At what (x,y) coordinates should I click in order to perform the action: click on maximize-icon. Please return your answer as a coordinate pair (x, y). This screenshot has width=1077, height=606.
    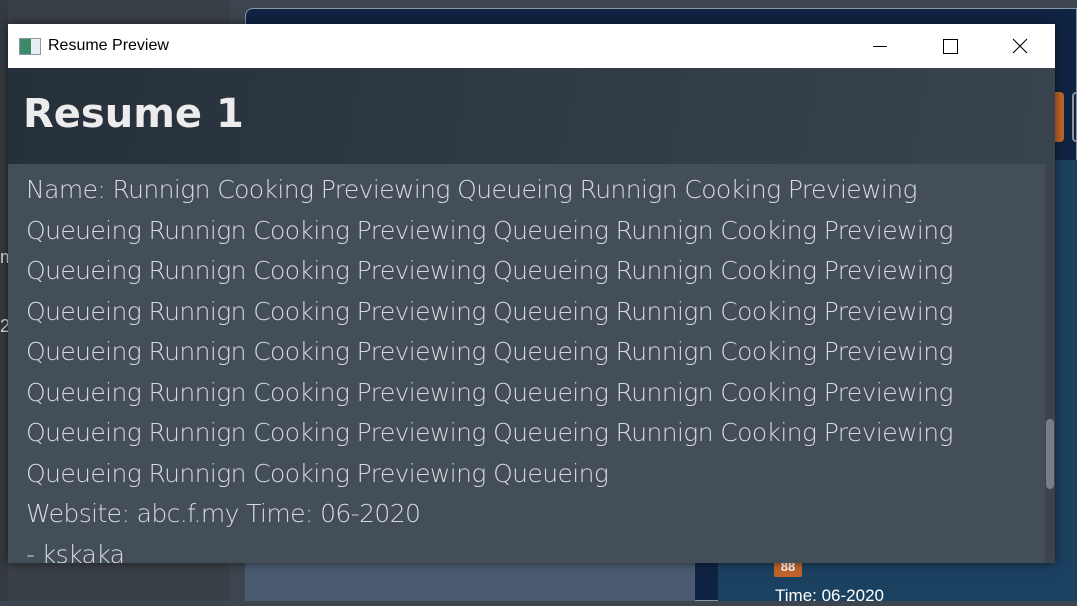
    Looking at the image, I should click on (950, 46).